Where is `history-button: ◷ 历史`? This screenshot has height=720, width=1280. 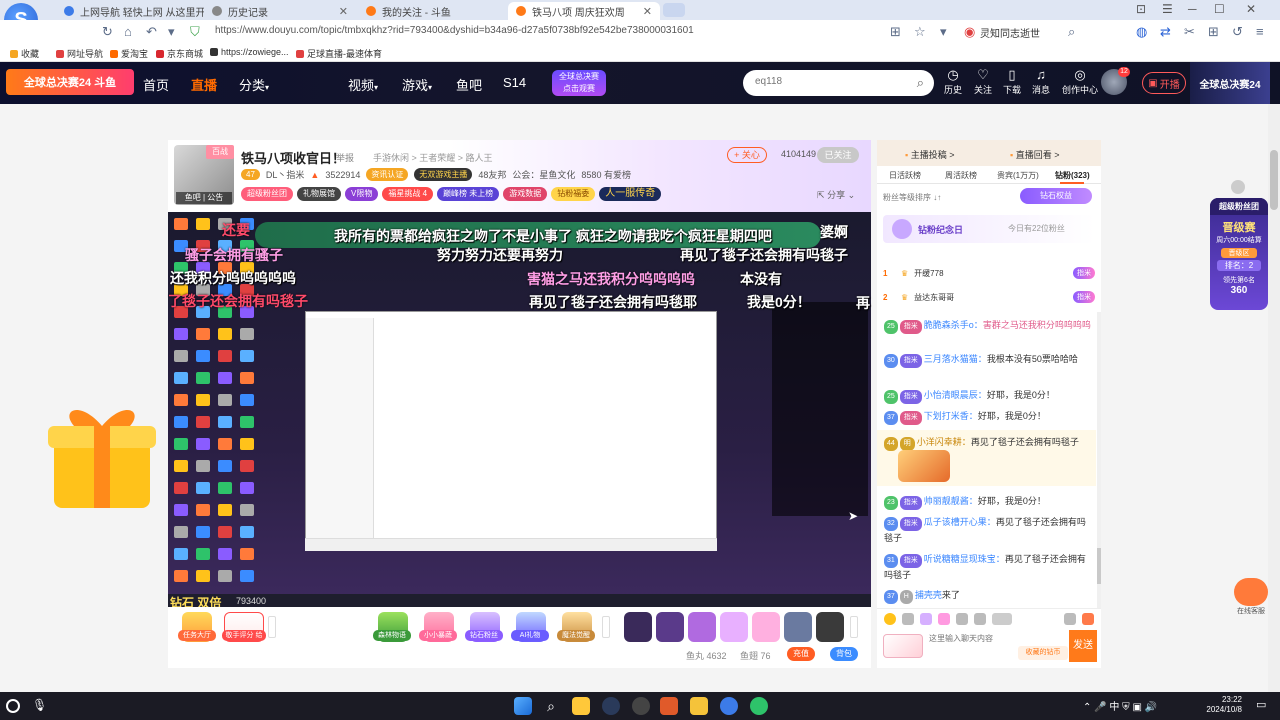 history-button: ◷ 历史 is located at coordinates (953, 82).